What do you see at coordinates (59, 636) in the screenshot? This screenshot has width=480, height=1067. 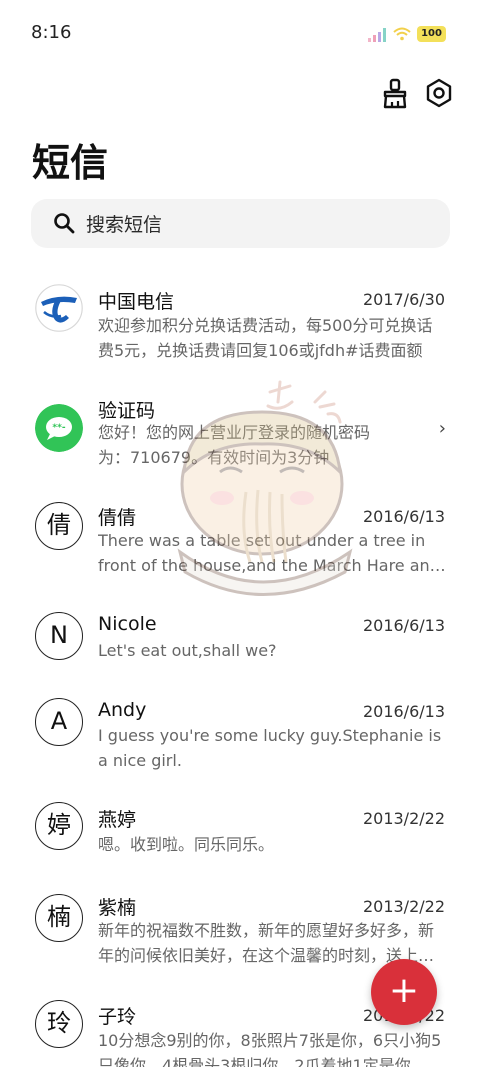 I see `avatar: N` at bounding box center [59, 636].